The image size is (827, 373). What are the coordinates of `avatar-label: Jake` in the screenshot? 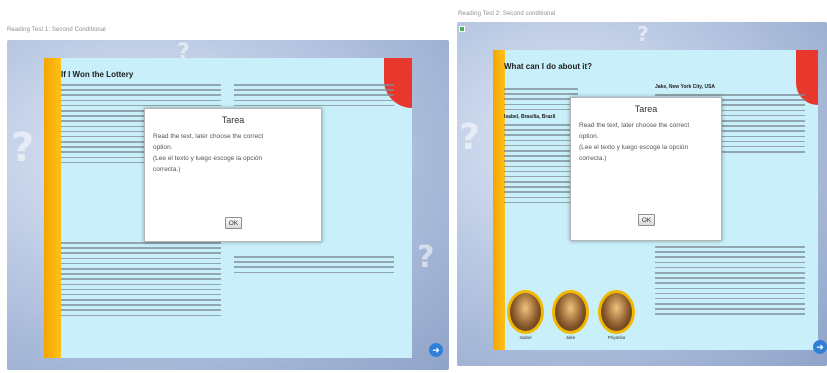 It's located at (570, 337).